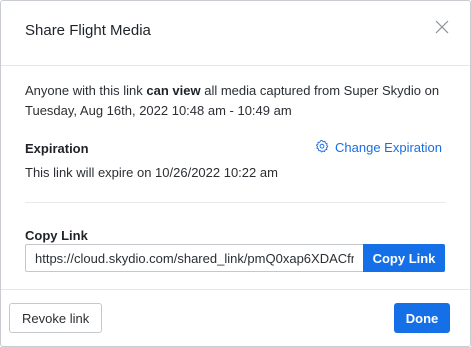  I want to click on description-emphasis: can view, so click(173, 90).